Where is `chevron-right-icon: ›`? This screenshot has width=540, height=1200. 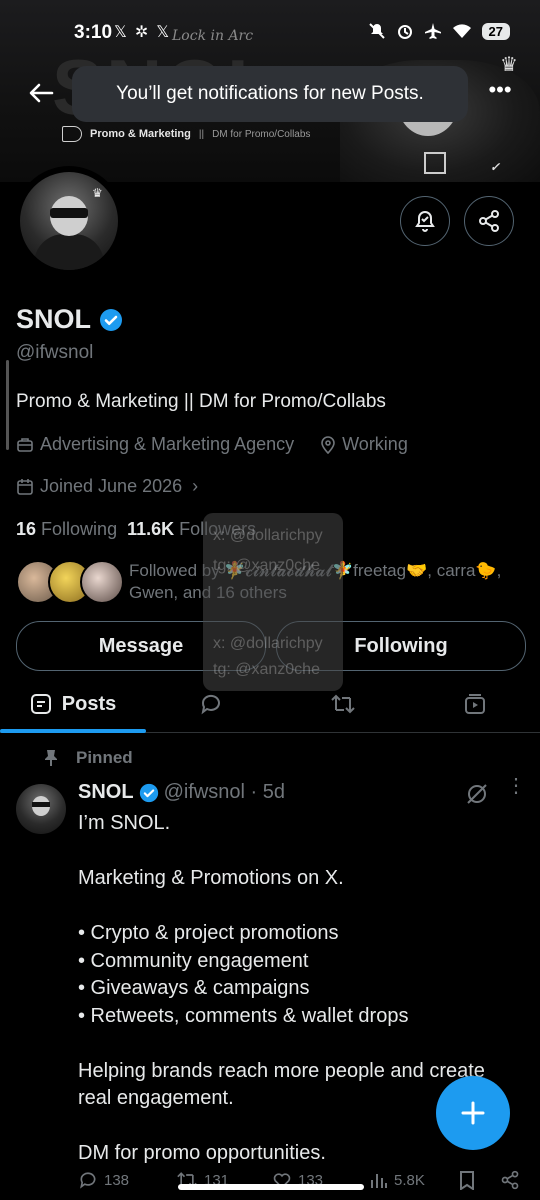 chevron-right-icon: › is located at coordinates (195, 486).